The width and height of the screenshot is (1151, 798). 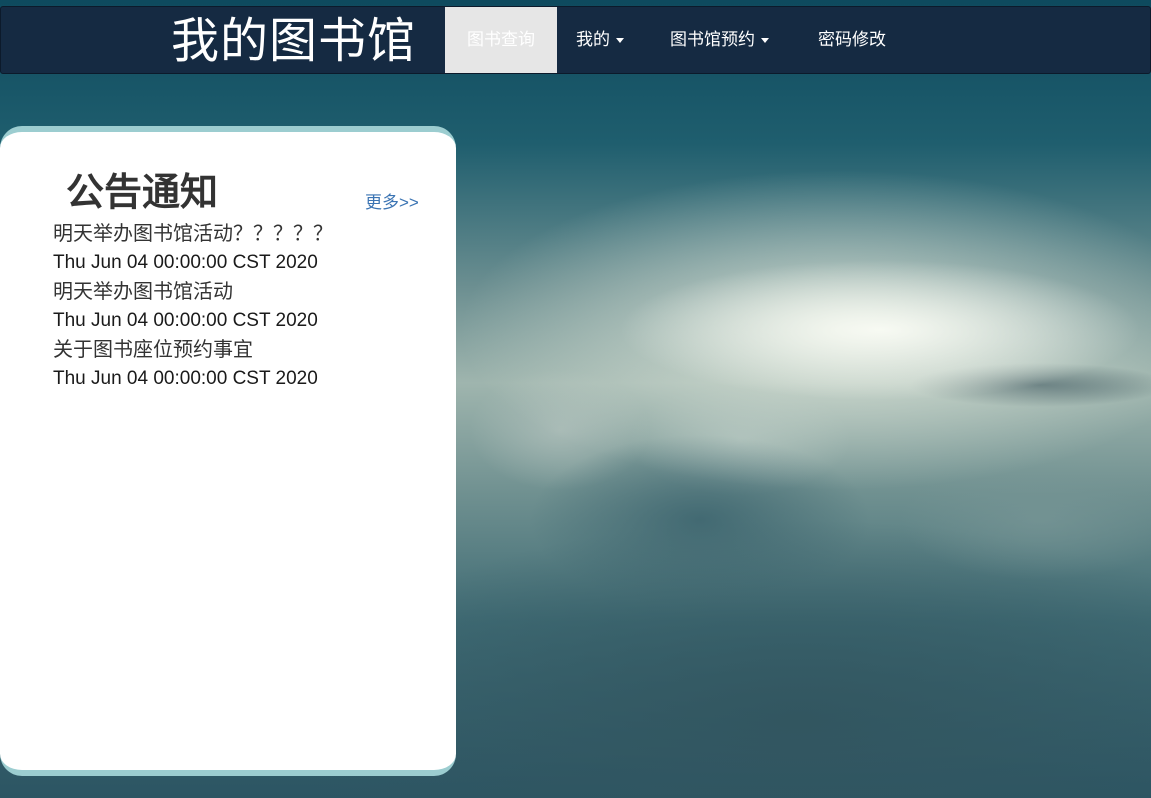 I want to click on notice-item-title: 明天举办图书馆活动, so click(x=250, y=292).